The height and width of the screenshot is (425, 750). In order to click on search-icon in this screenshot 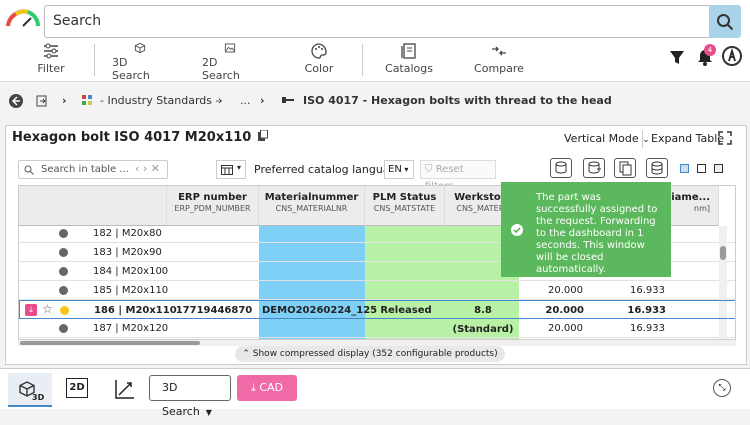, I will do `click(29, 170)`.